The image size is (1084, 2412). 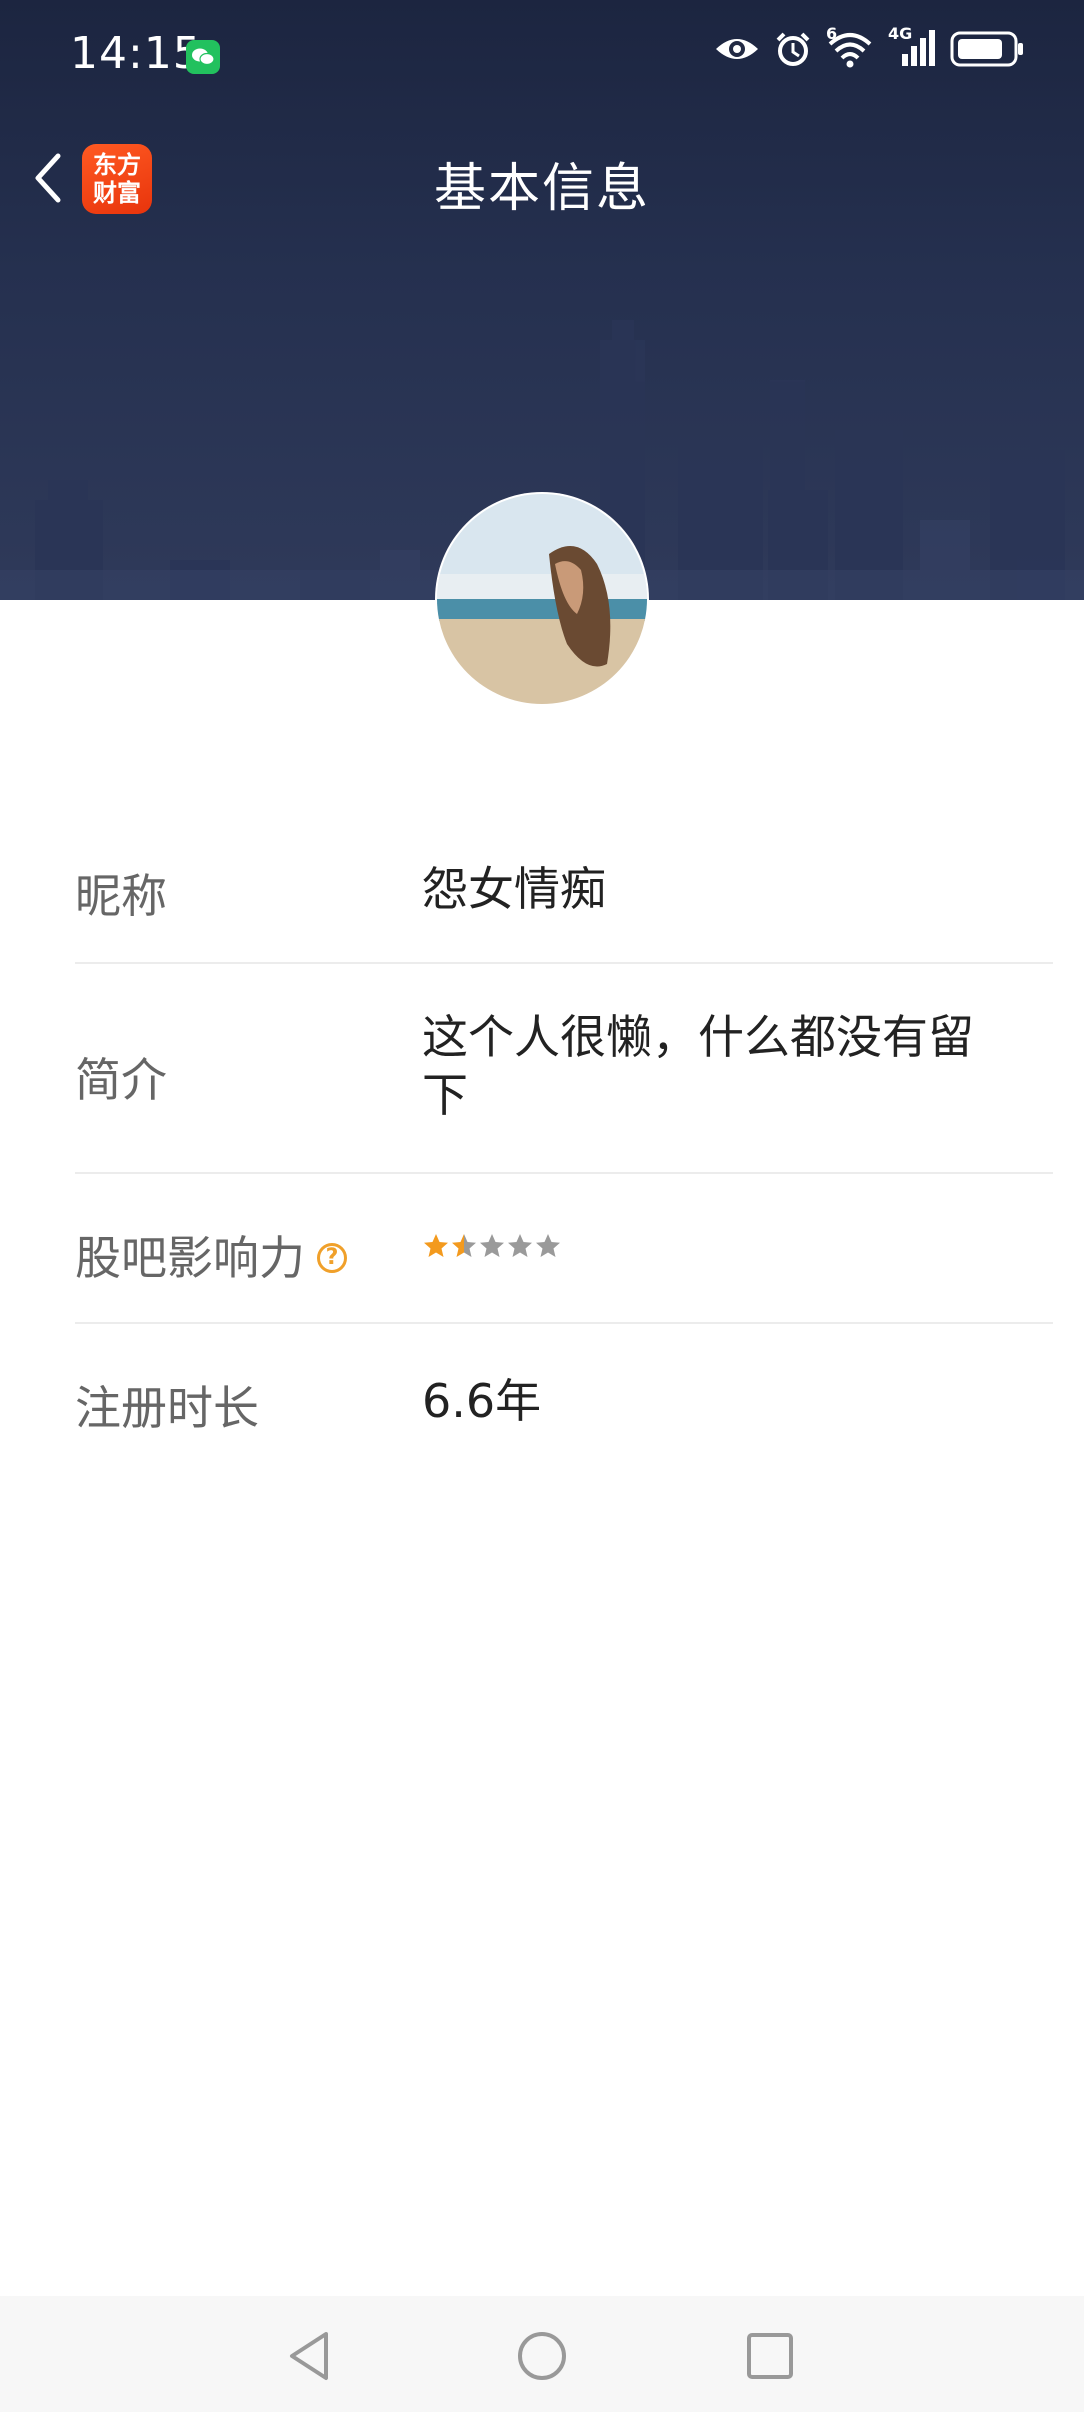 I want to click on nickname-row: 昵称 怨女情痴, so click(x=564, y=887).